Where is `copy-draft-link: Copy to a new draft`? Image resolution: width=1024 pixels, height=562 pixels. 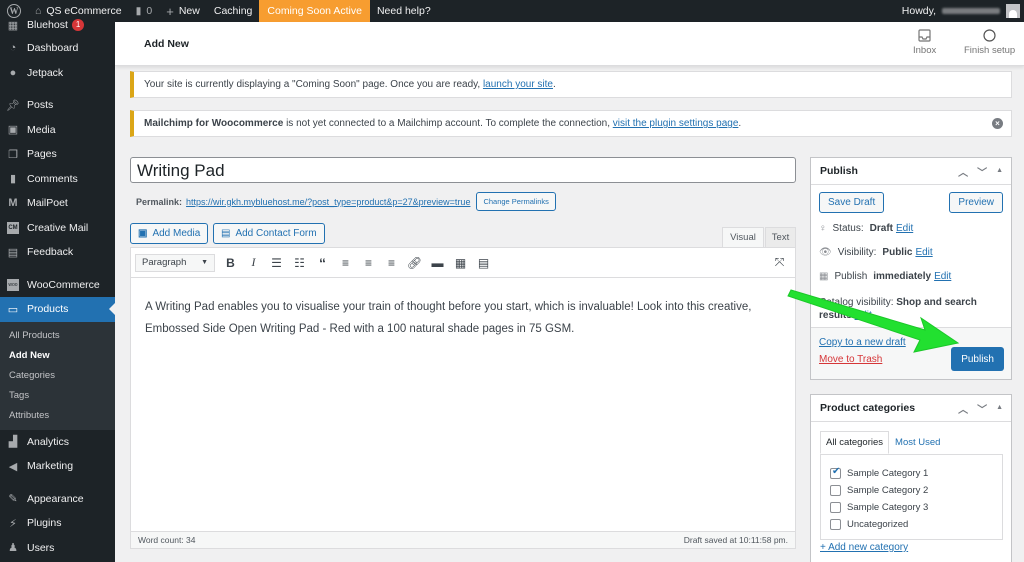 copy-draft-link: Copy to a new draft is located at coordinates (862, 342).